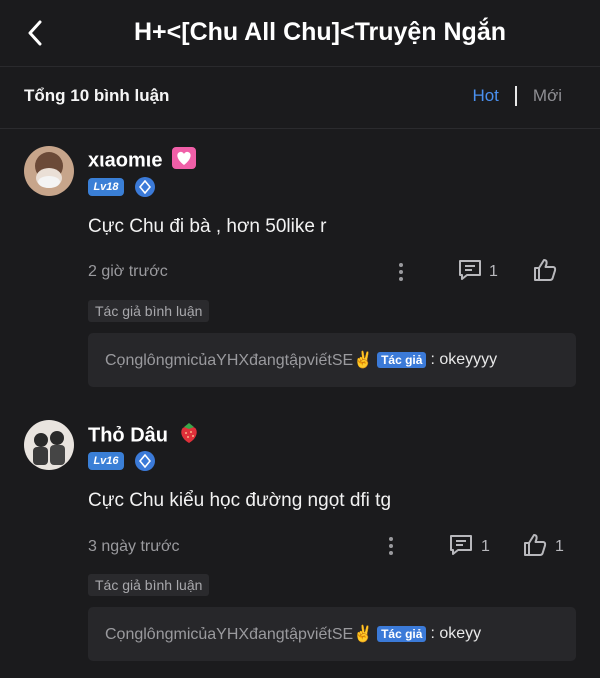 This screenshot has height=678, width=600. I want to click on comment-text: Cực Chu đi bà , hơn 50like r, so click(207, 226).